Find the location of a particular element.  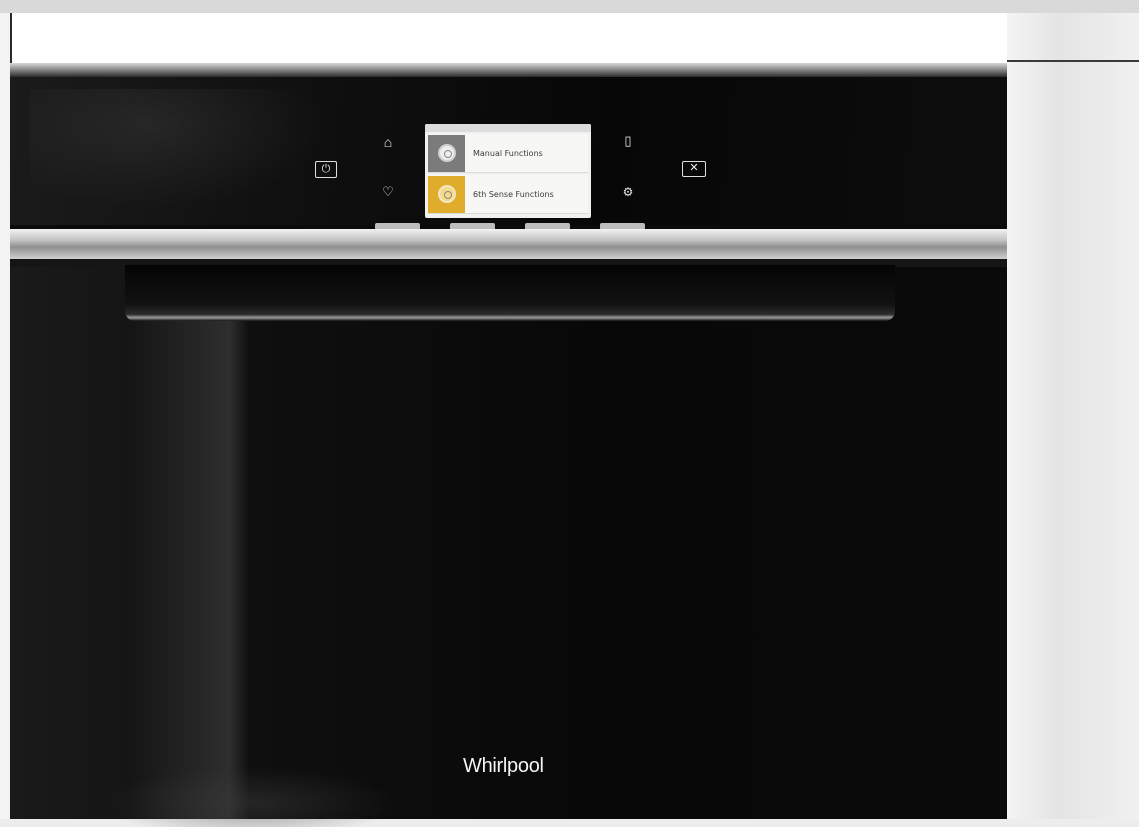

menu-item-label: Manual Functions is located at coordinates (508, 153).